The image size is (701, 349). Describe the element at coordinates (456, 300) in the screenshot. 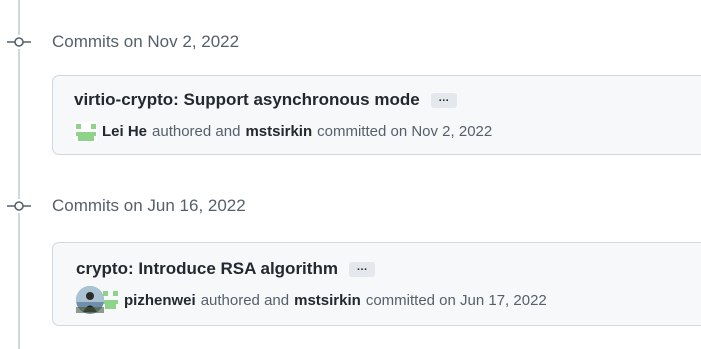

I see `committed-date: committed on Jun 17, 2022` at that location.